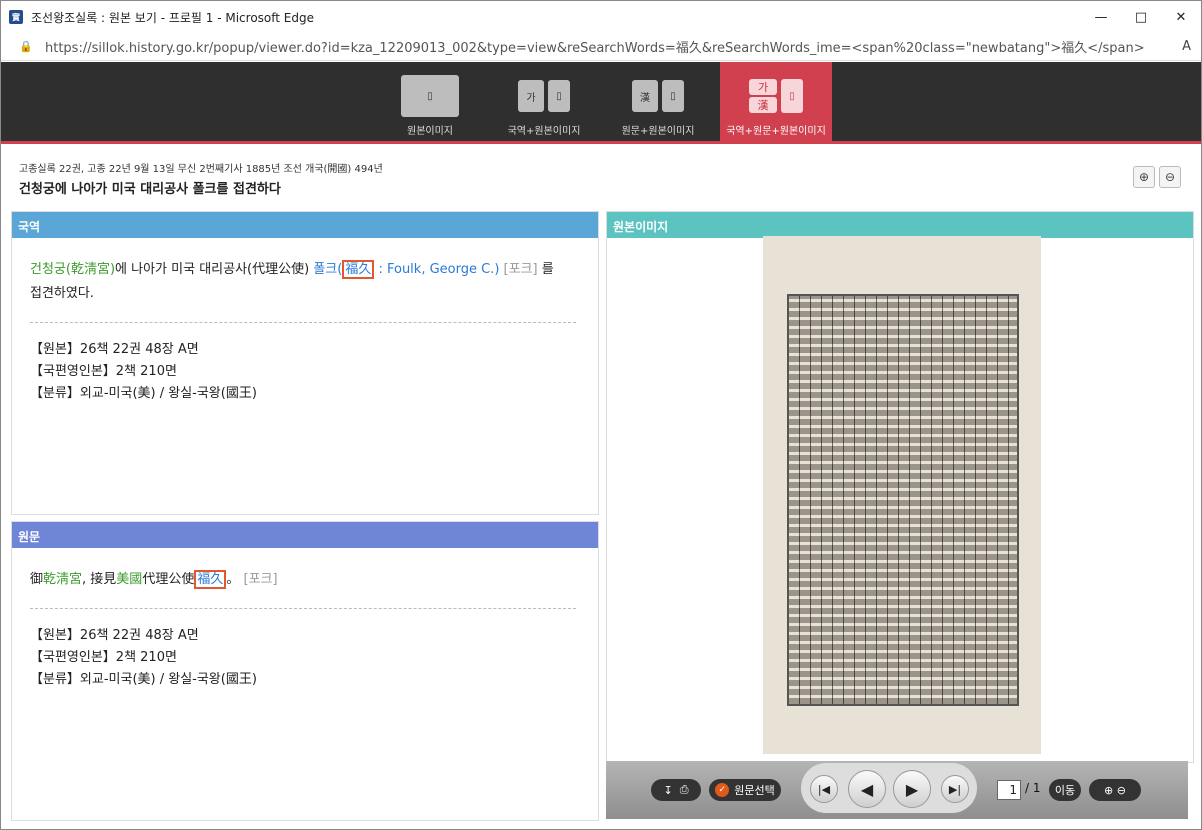 This screenshot has height=830, width=1202. I want to click on window-controls: — □ ✕, so click(1141, 17).